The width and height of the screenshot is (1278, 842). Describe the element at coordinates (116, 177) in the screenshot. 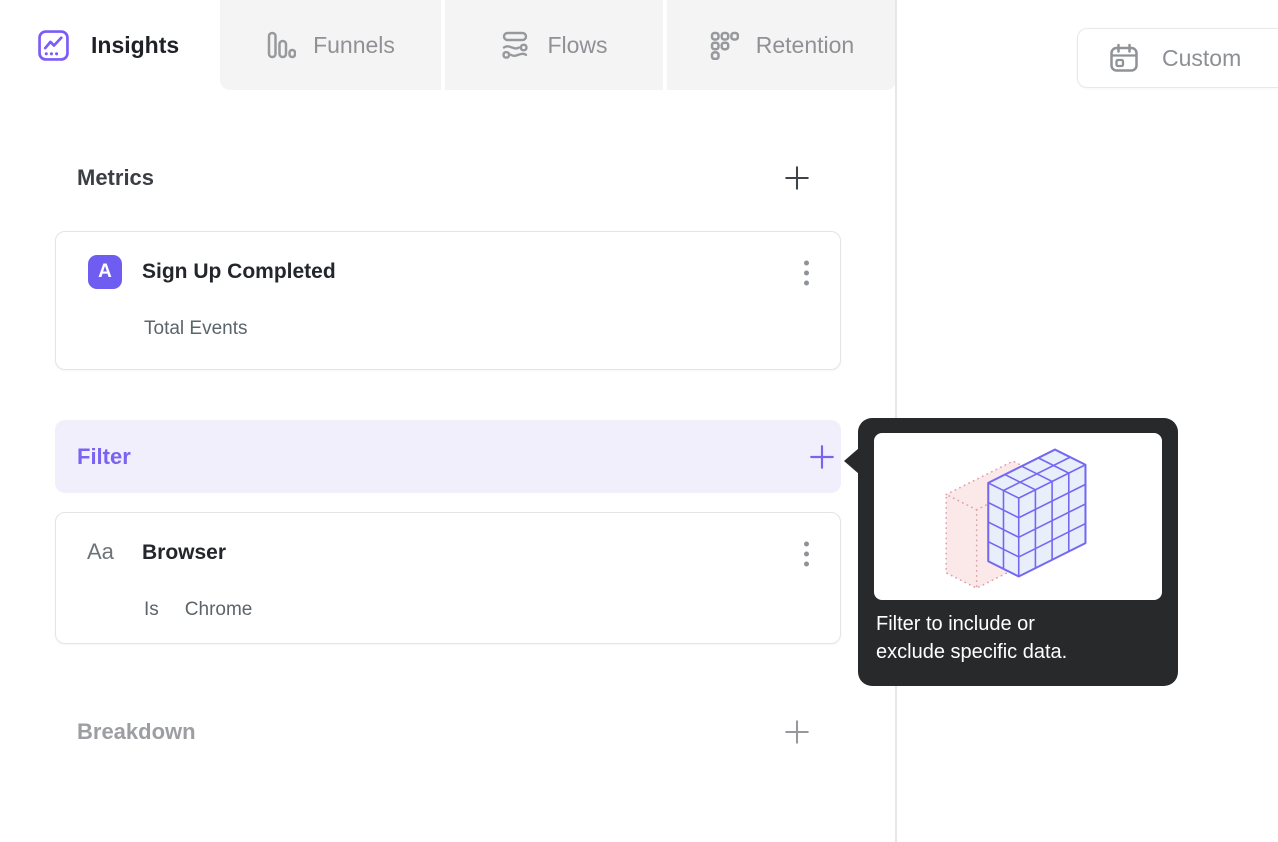

I see `metrics-title: Metrics` at that location.